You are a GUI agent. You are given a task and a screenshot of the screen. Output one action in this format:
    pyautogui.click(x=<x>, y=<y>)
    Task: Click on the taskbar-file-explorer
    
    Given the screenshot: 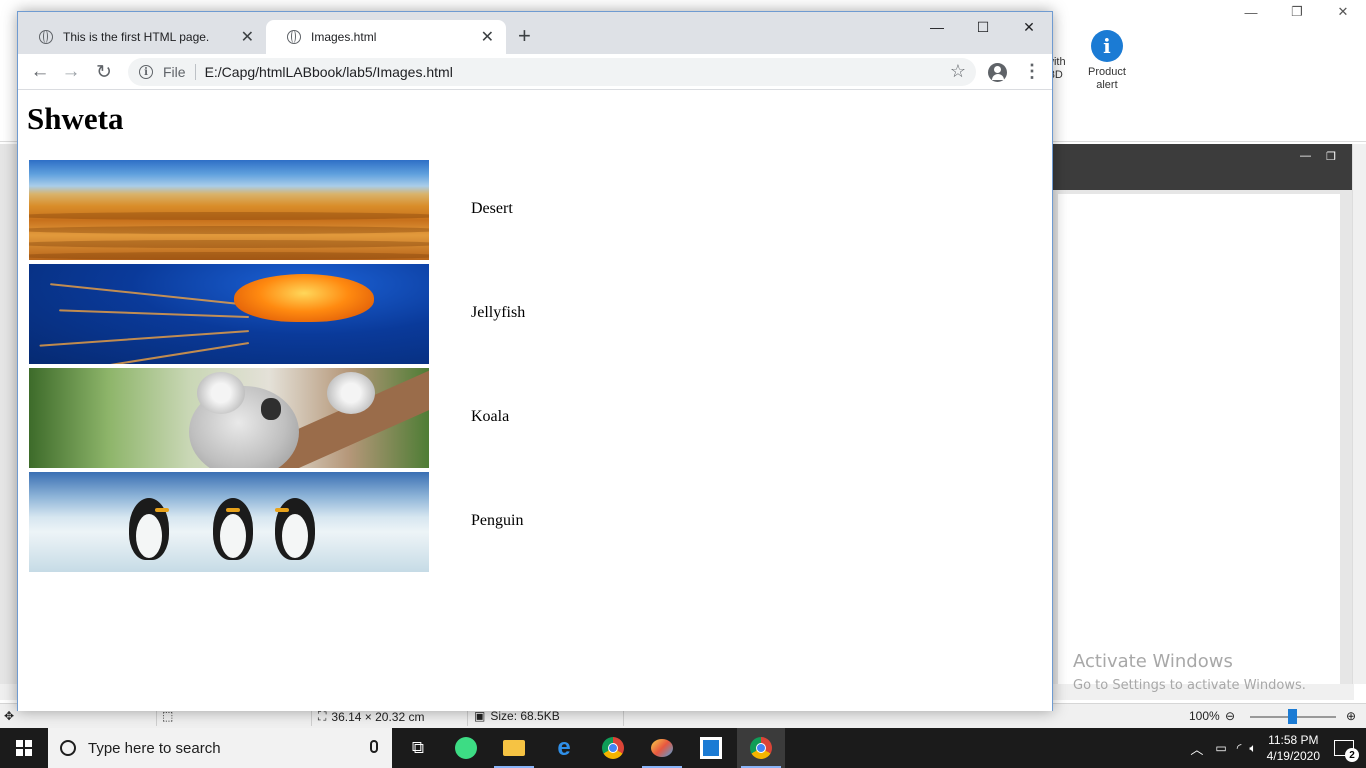 What is the action you would take?
    pyautogui.click(x=514, y=748)
    